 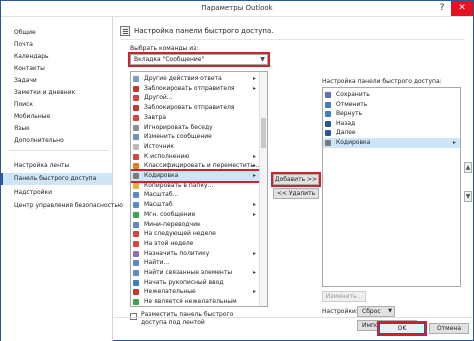 I want to click on command-label: Масштаб, so click(x=158, y=205).